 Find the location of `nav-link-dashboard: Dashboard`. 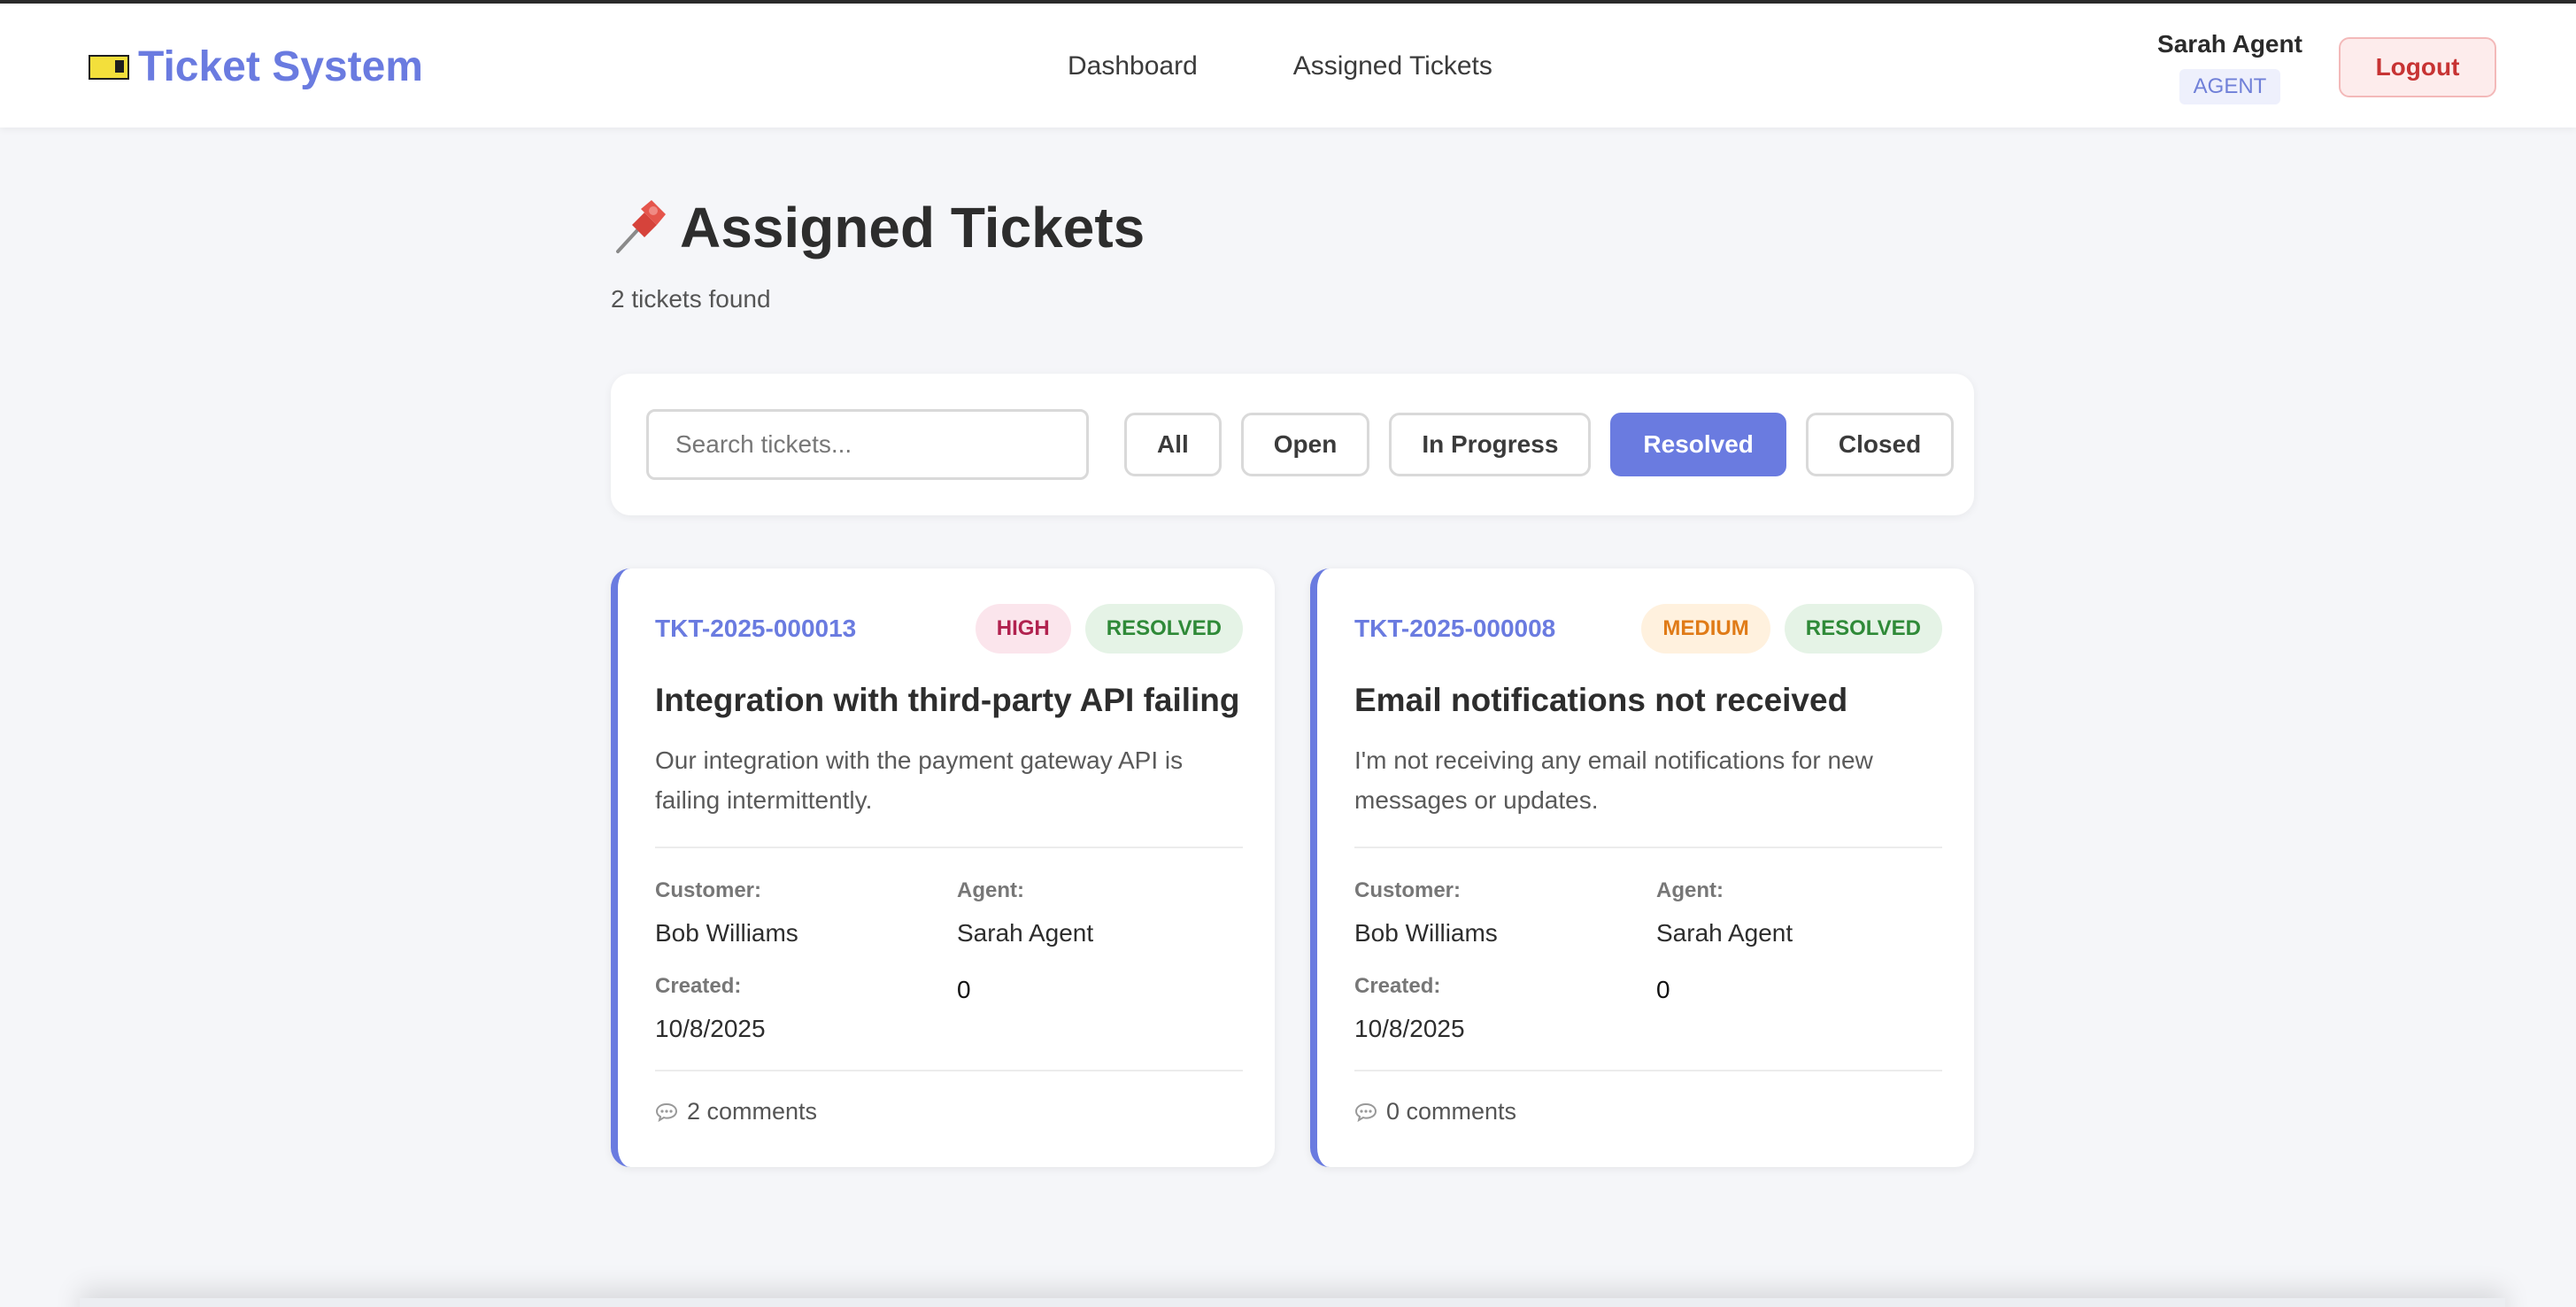

nav-link-dashboard: Dashboard is located at coordinates (1133, 66).